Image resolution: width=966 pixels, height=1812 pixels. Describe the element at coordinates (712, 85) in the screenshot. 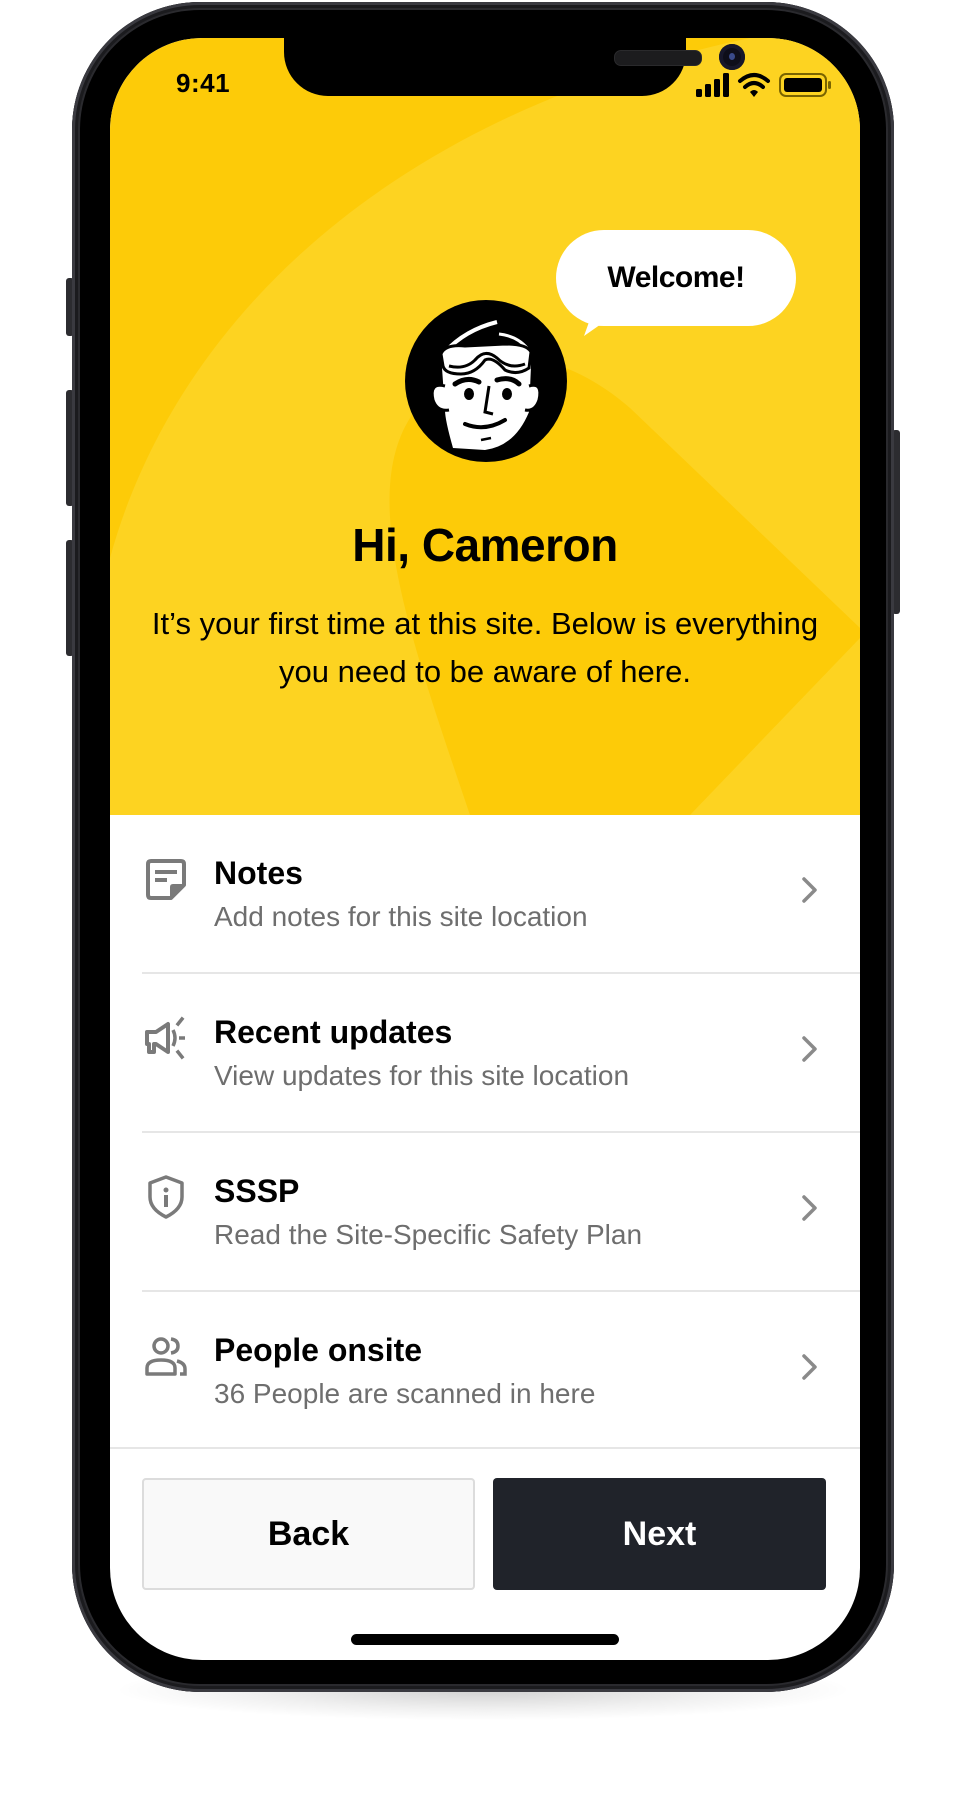

I see `signal-icon` at that location.